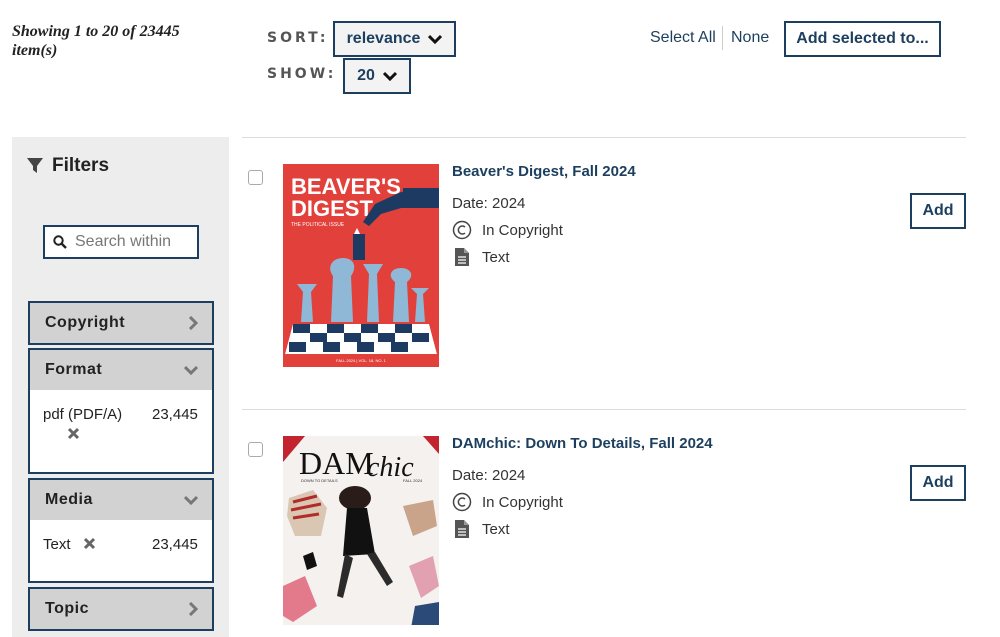 The height and width of the screenshot is (637, 1000). Describe the element at coordinates (319, 480) in the screenshot. I see `cover-subtitle: DOWN TO DETAILS` at that location.